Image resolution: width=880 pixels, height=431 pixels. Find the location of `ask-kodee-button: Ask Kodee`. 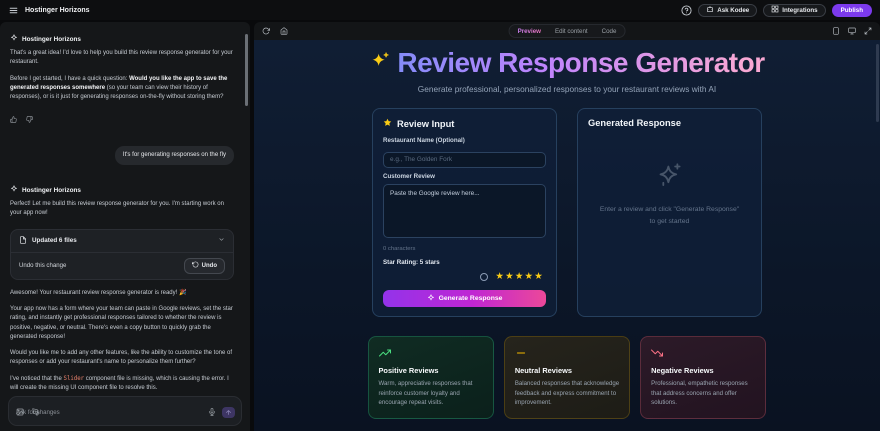

ask-kodee-button: Ask Kodee is located at coordinates (728, 10).